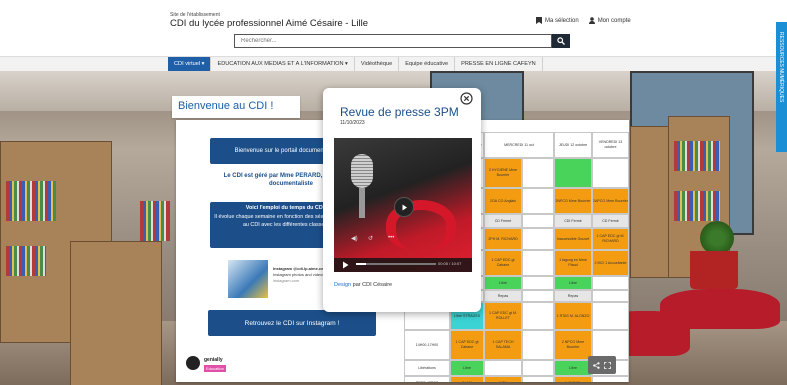 Image resolution: width=787 pixels, height=385 pixels. I want to click on my-selection-label: Ma sélection, so click(562, 20).